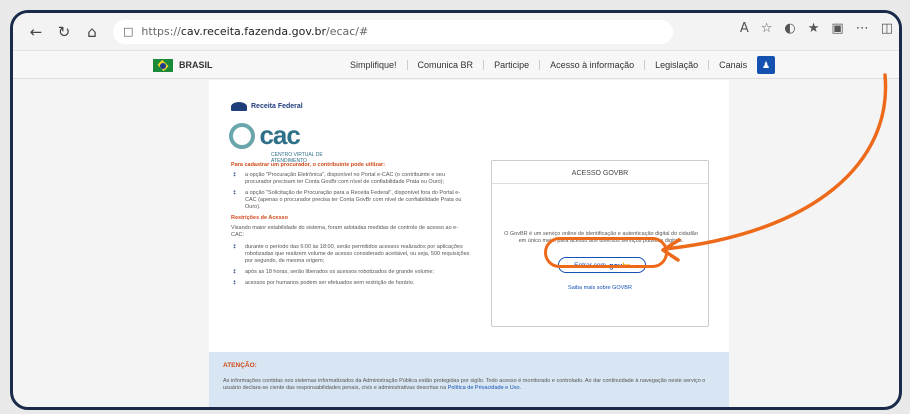 The image size is (910, 414). What do you see at coordinates (128, 31) in the screenshot?
I see `lock-icon: □` at bounding box center [128, 31].